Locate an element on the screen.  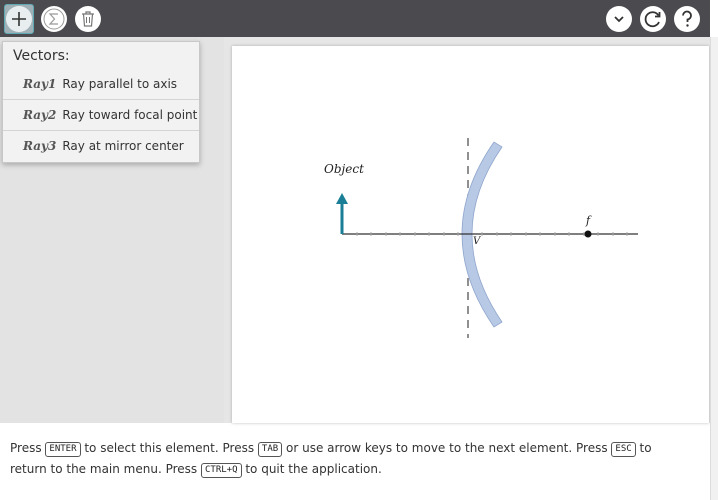
menu-item-name: Ray1 is located at coordinates (40, 83).